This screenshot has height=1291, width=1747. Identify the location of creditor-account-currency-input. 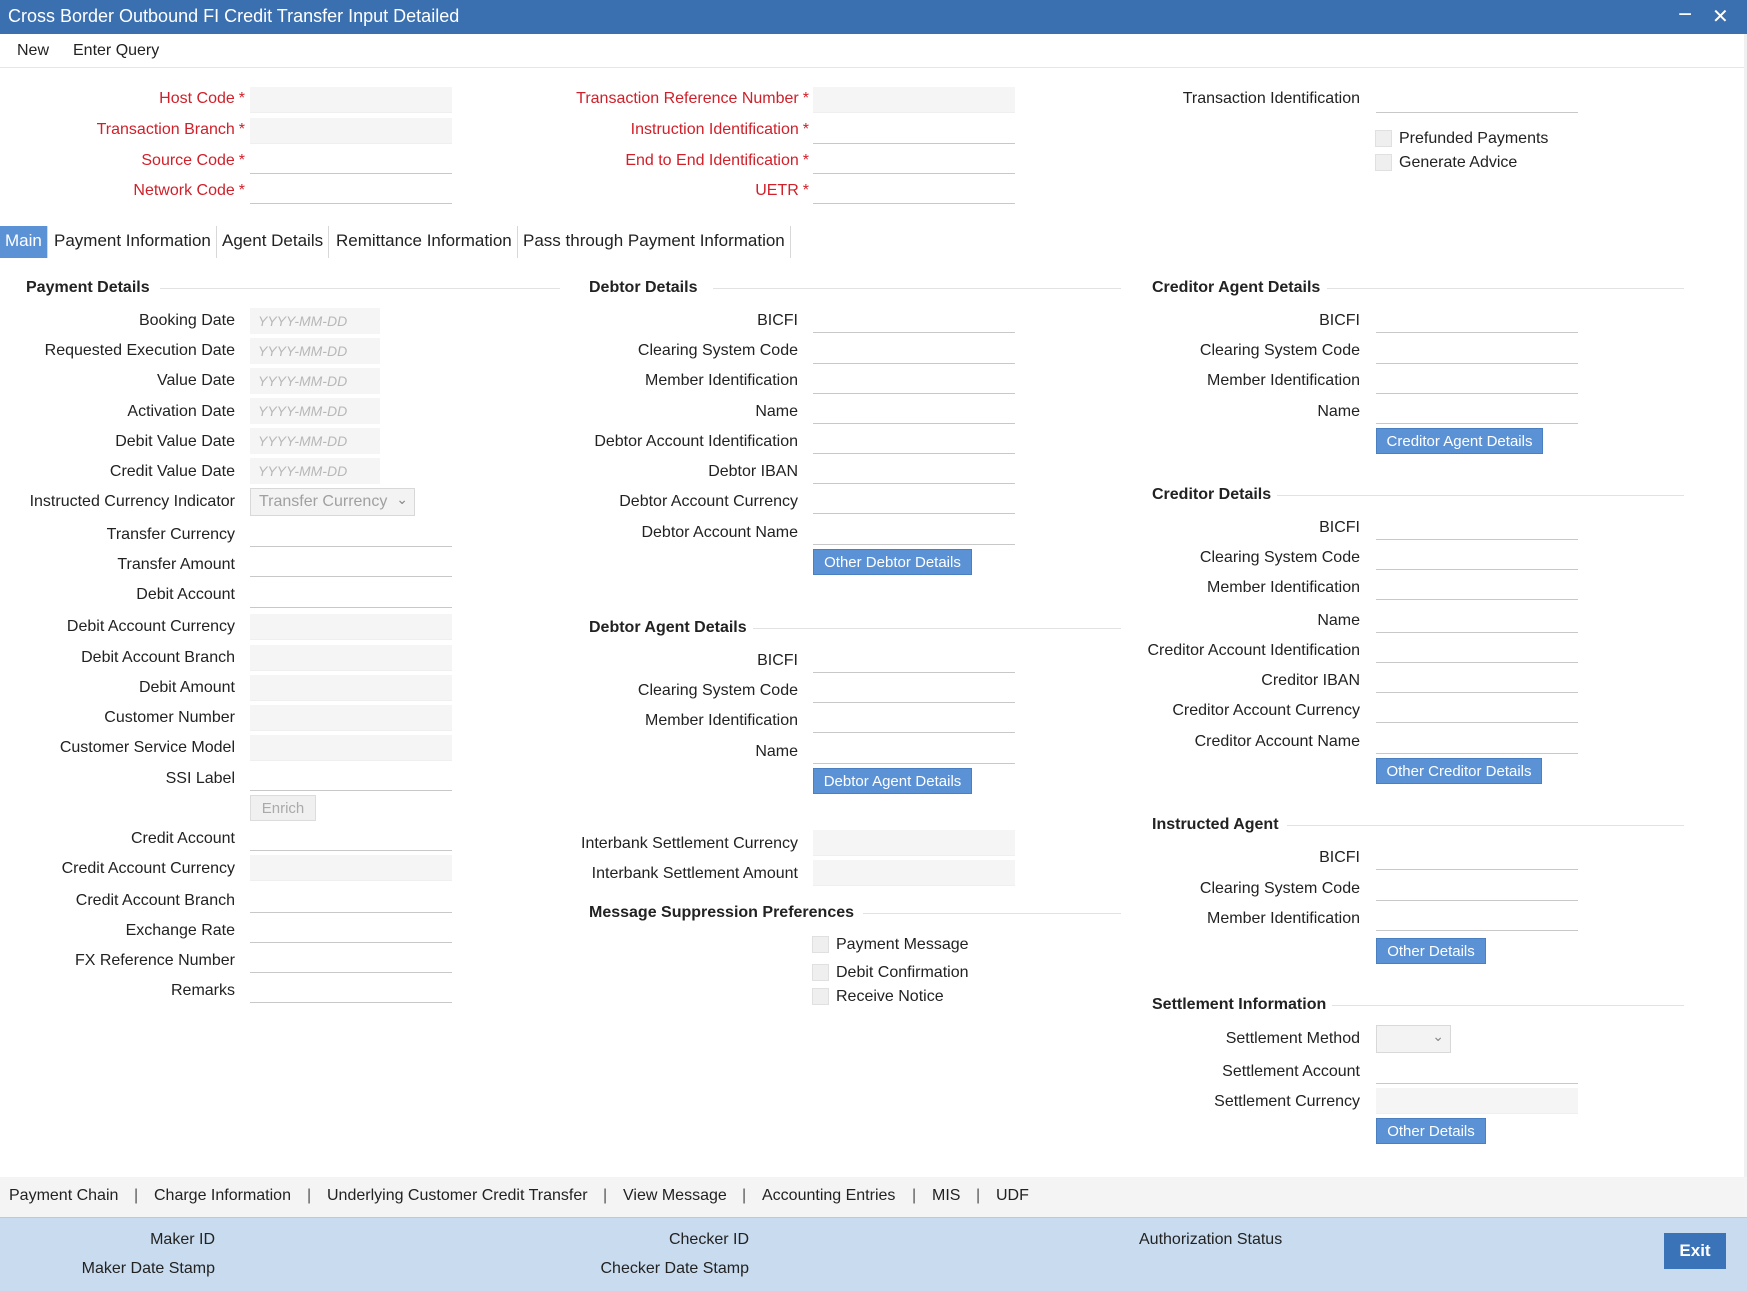
(1477, 710).